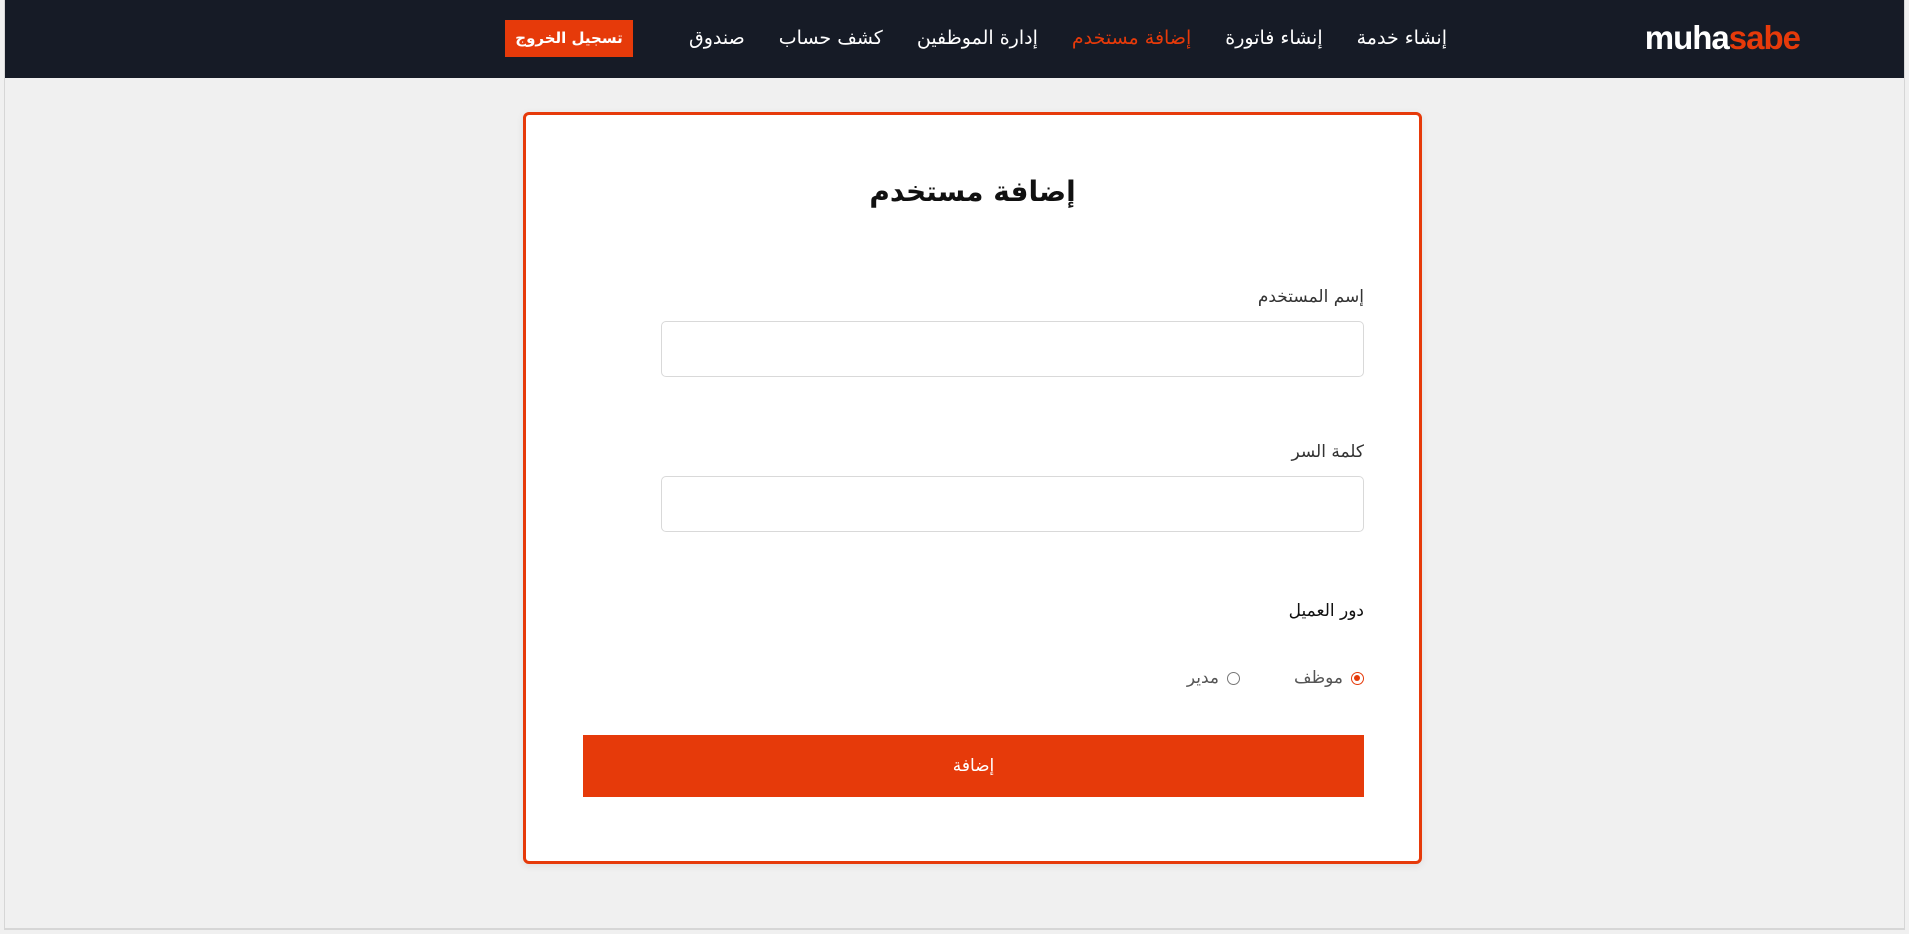  What do you see at coordinates (1310, 297) in the screenshot?
I see `username-label: إسم المستخدم` at bounding box center [1310, 297].